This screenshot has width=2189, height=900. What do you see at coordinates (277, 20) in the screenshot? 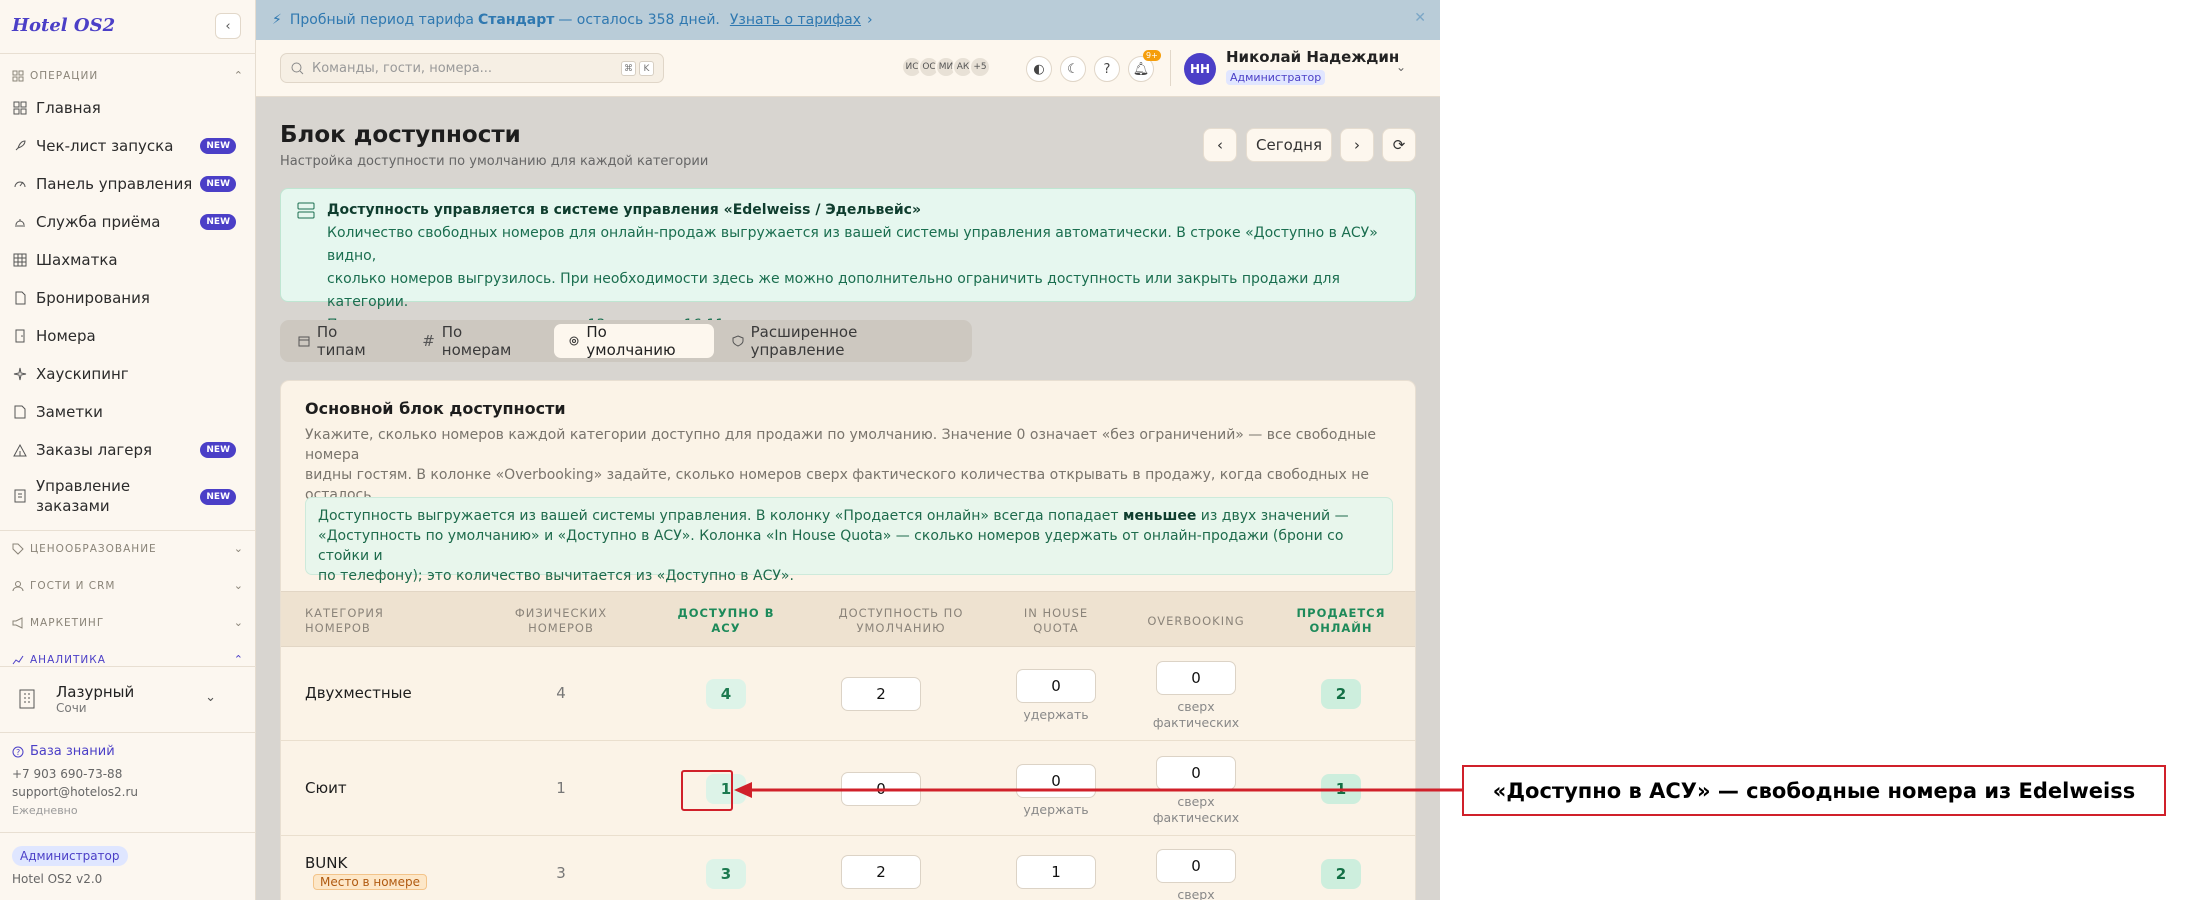
I see `lightning-icon: ⚡` at bounding box center [277, 20].